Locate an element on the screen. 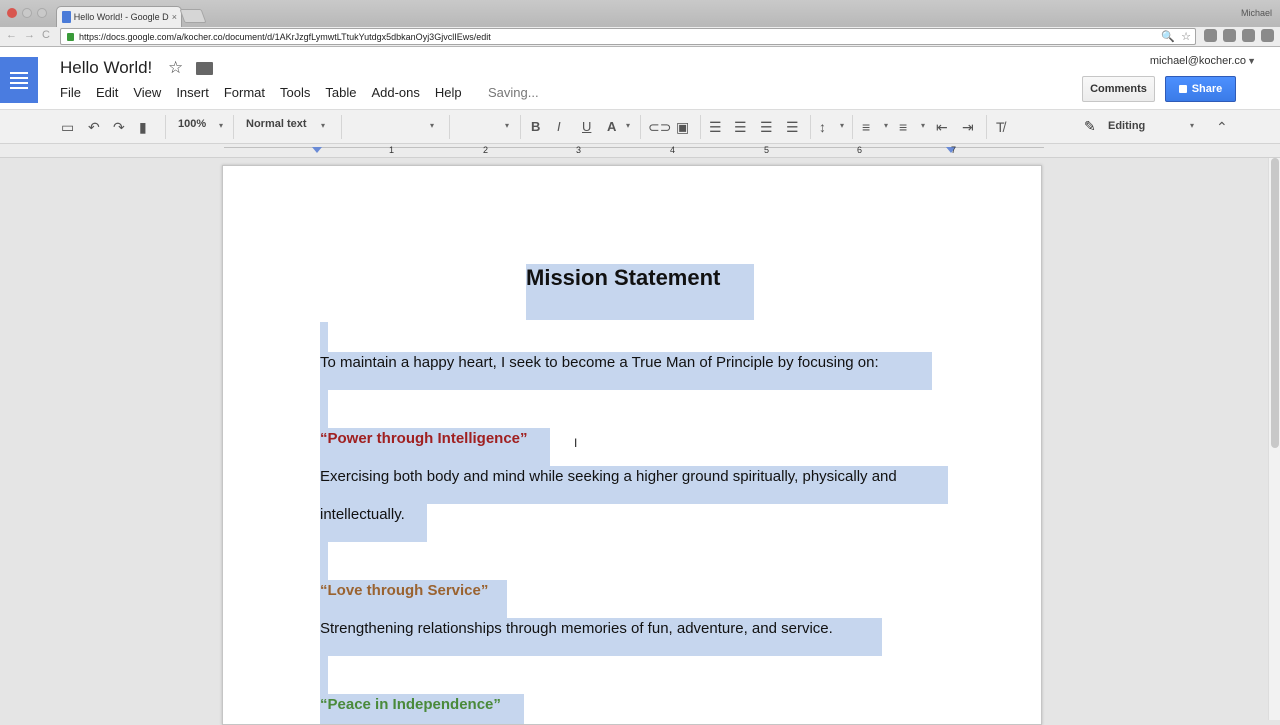  decrease-indent-icon: ⇤ is located at coordinates (942, 127).